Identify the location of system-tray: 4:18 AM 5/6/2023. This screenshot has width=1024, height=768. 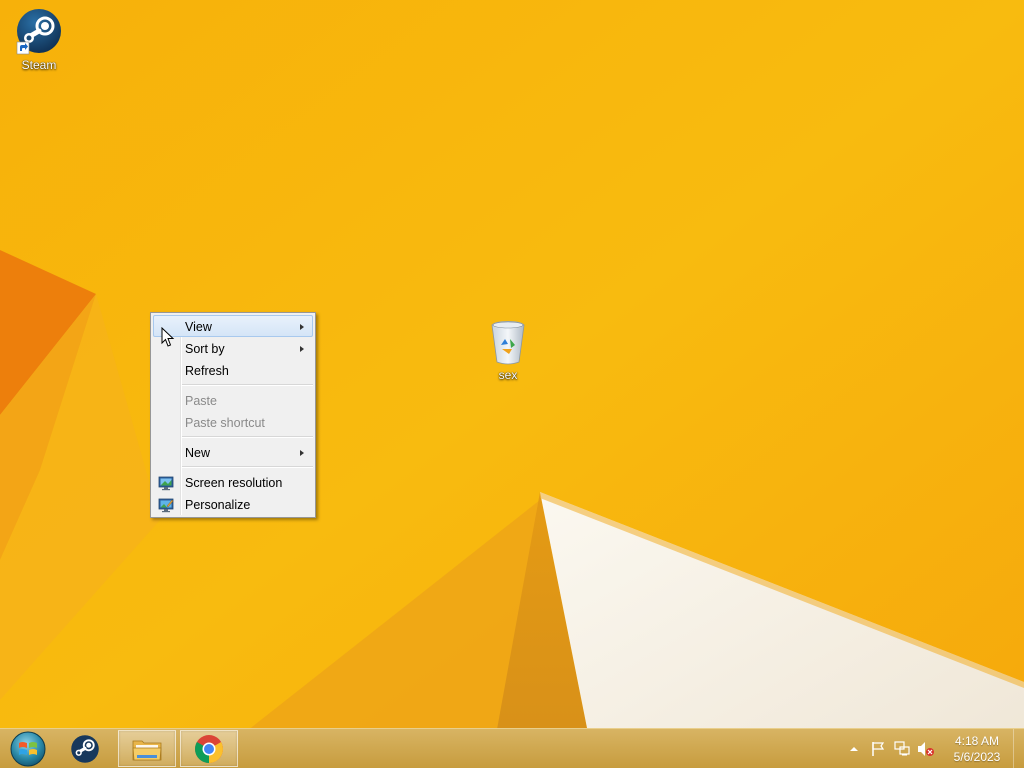
(933, 748).